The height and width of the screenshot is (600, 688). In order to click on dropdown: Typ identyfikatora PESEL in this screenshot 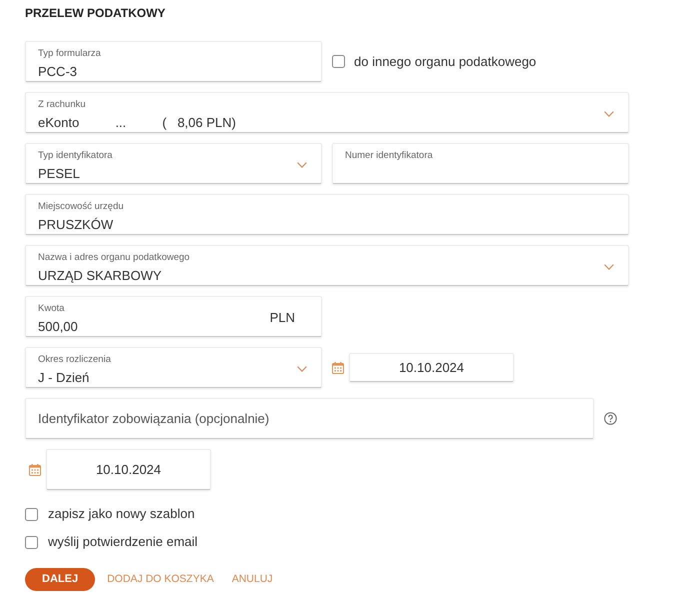, I will do `click(173, 163)`.